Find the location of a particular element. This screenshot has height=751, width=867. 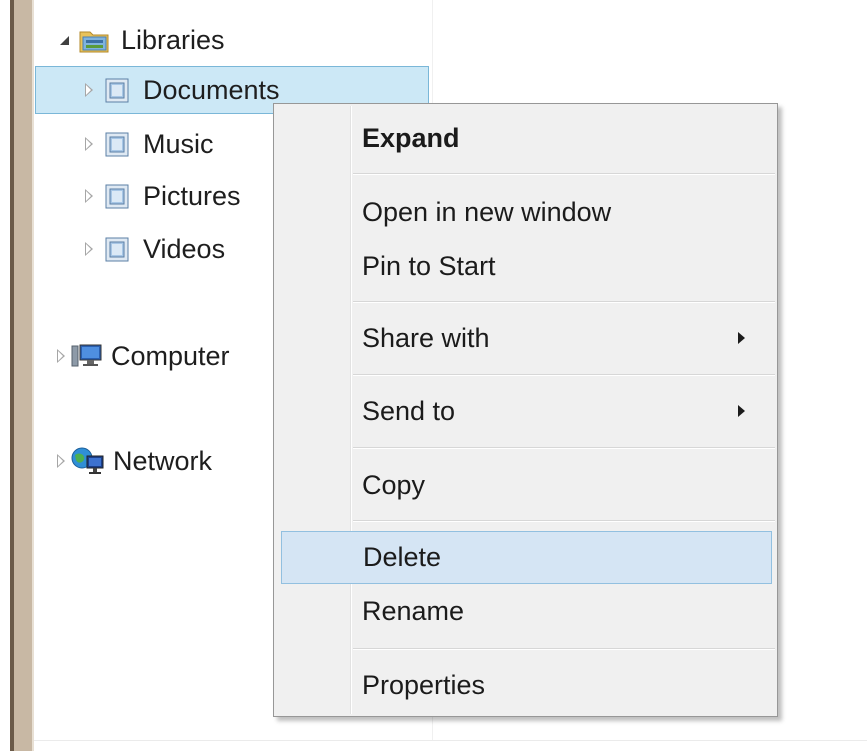

tree-item-libraries: Libraries is located at coordinates (142, 40).